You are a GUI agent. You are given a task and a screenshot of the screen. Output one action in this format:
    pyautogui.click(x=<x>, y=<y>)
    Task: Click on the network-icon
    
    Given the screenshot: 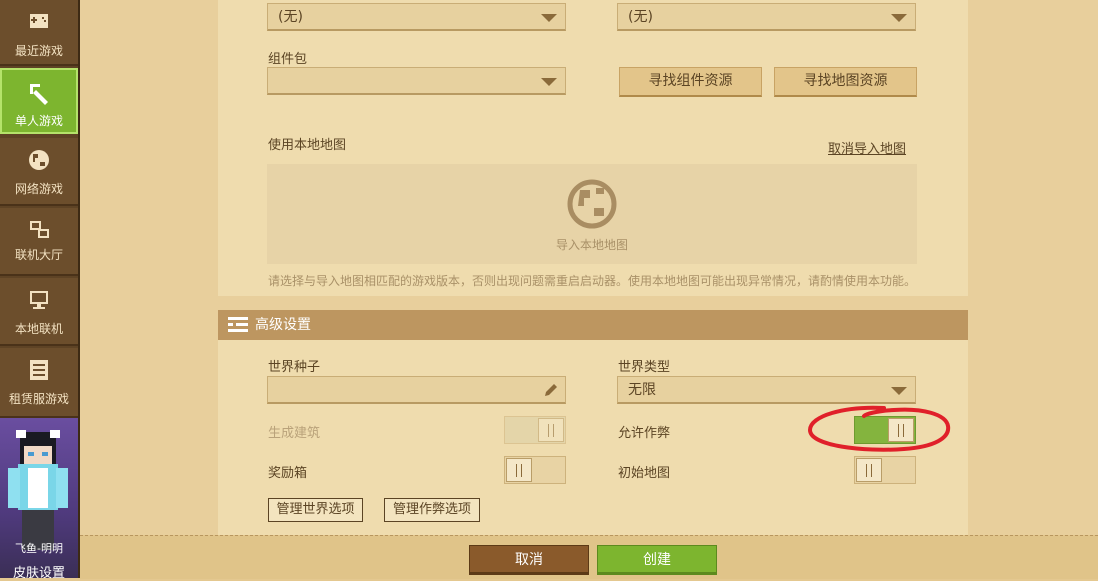 What is the action you would take?
    pyautogui.click(x=39, y=229)
    